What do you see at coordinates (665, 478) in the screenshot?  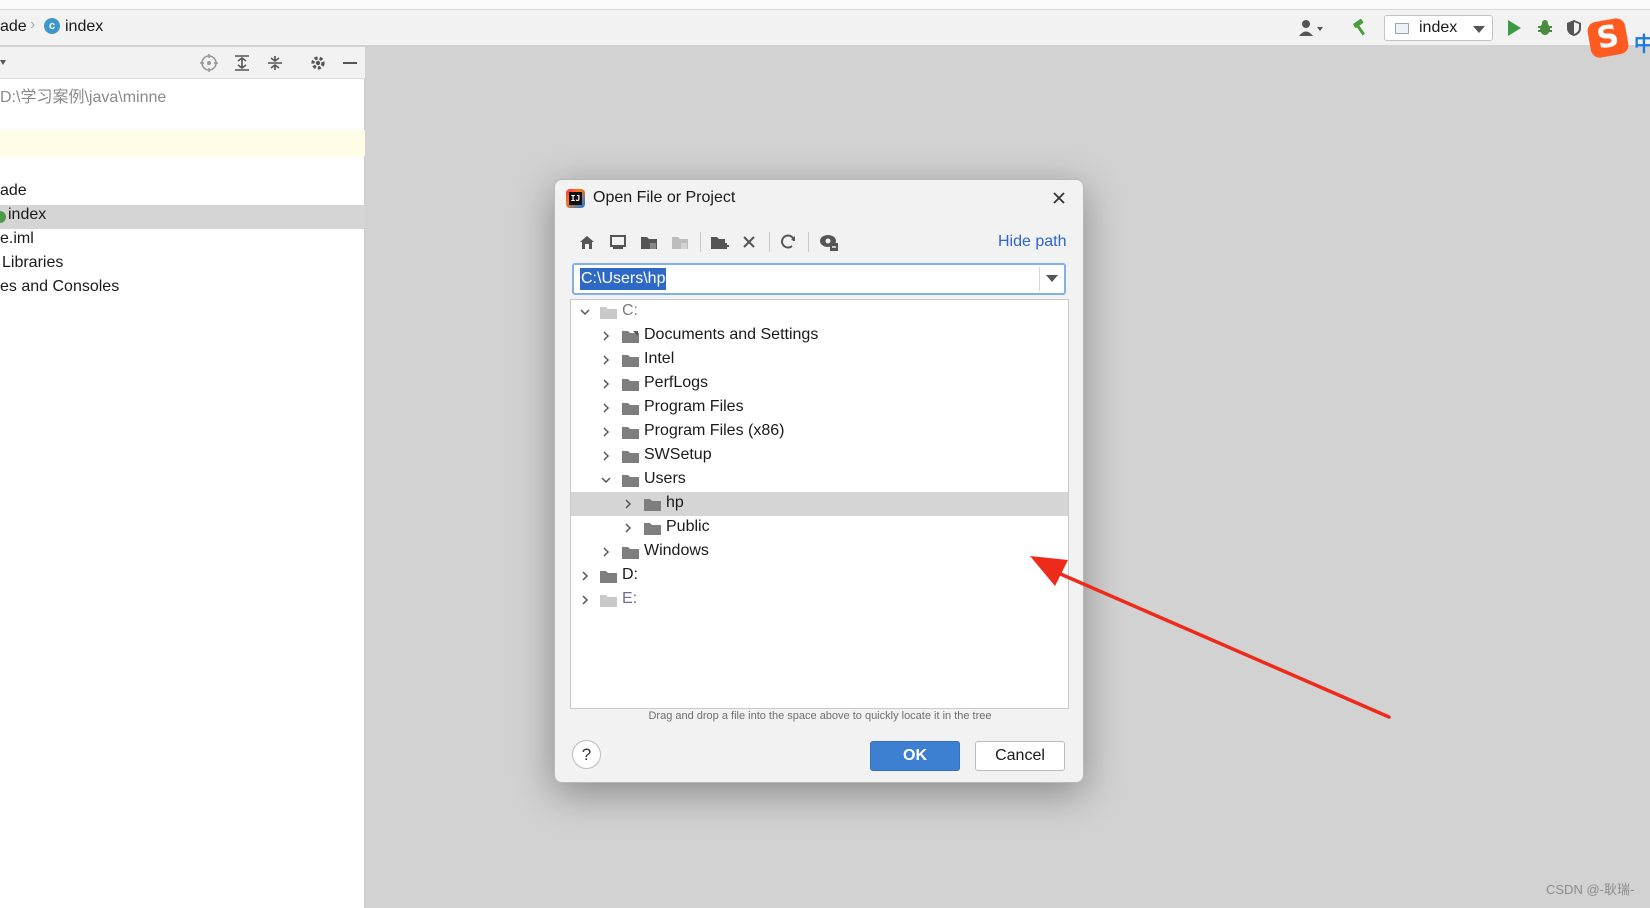 I see `tree-label: Users` at bounding box center [665, 478].